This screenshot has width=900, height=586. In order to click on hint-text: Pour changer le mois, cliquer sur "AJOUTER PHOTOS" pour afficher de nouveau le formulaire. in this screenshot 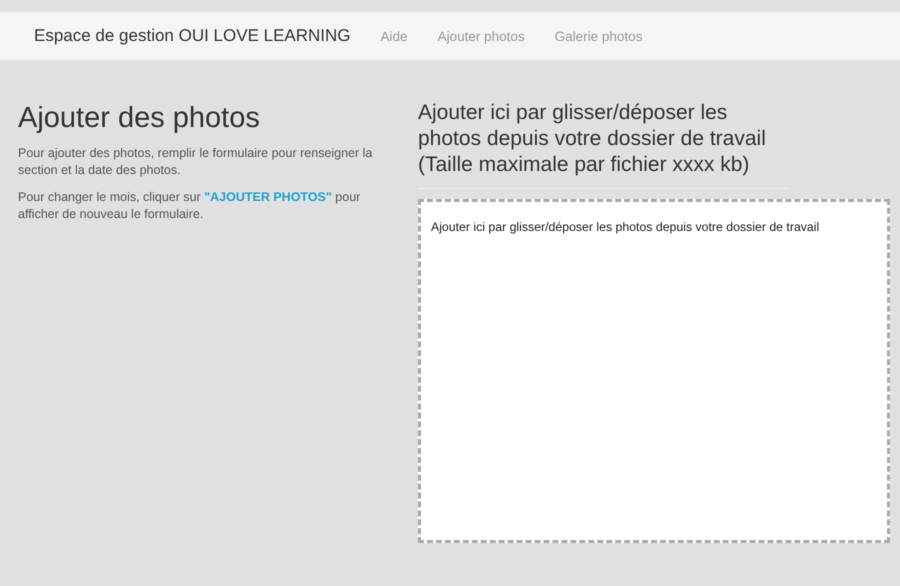, I will do `click(190, 206)`.